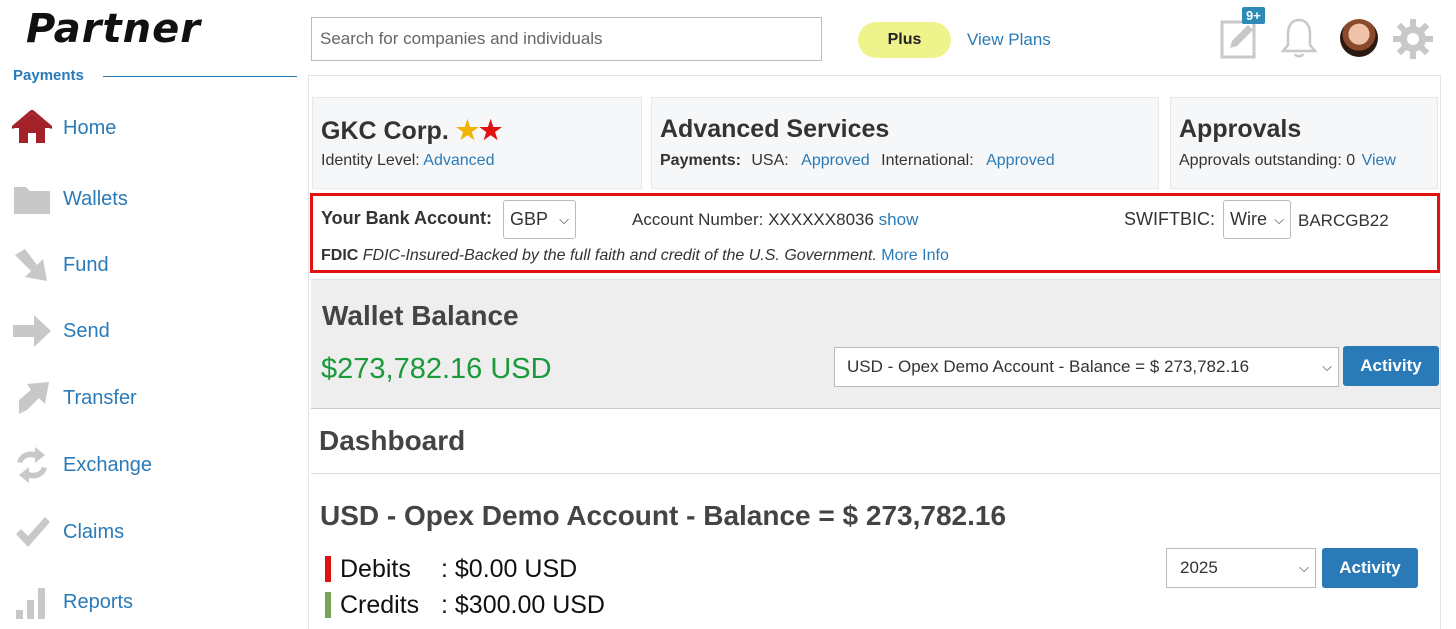 The width and height of the screenshot is (1456, 629). What do you see at coordinates (90, 127) in the screenshot?
I see `sidebar-item-label: Home` at bounding box center [90, 127].